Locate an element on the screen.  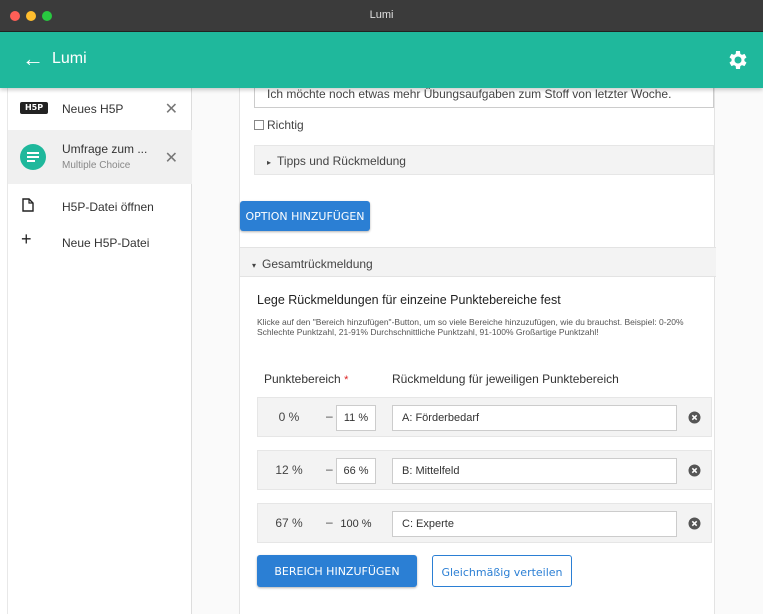
range-from: 67 % is located at coordinates (289, 523).